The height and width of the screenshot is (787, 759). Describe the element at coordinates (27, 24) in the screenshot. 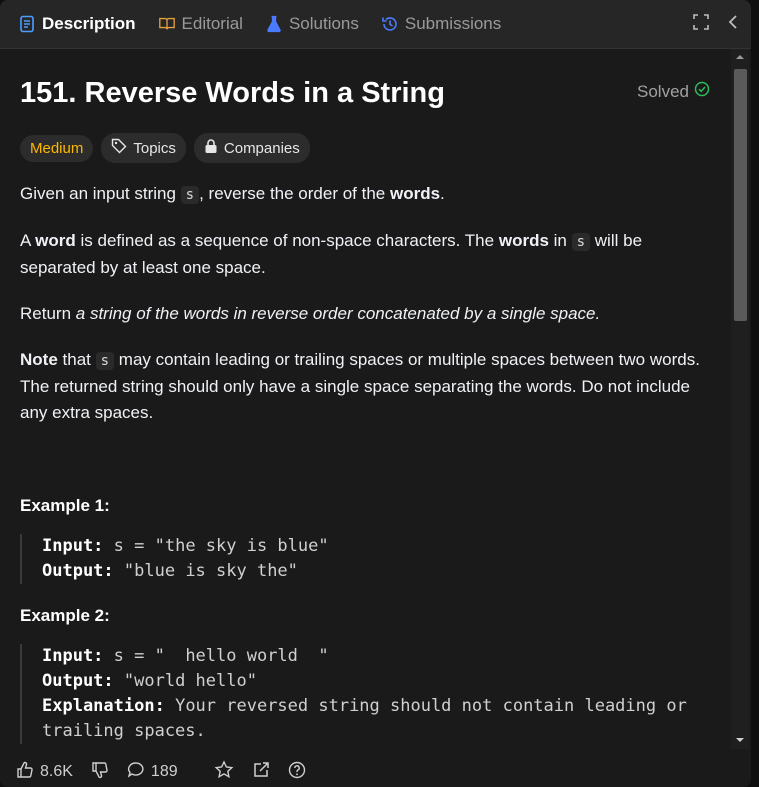

I see `document-icon` at that location.